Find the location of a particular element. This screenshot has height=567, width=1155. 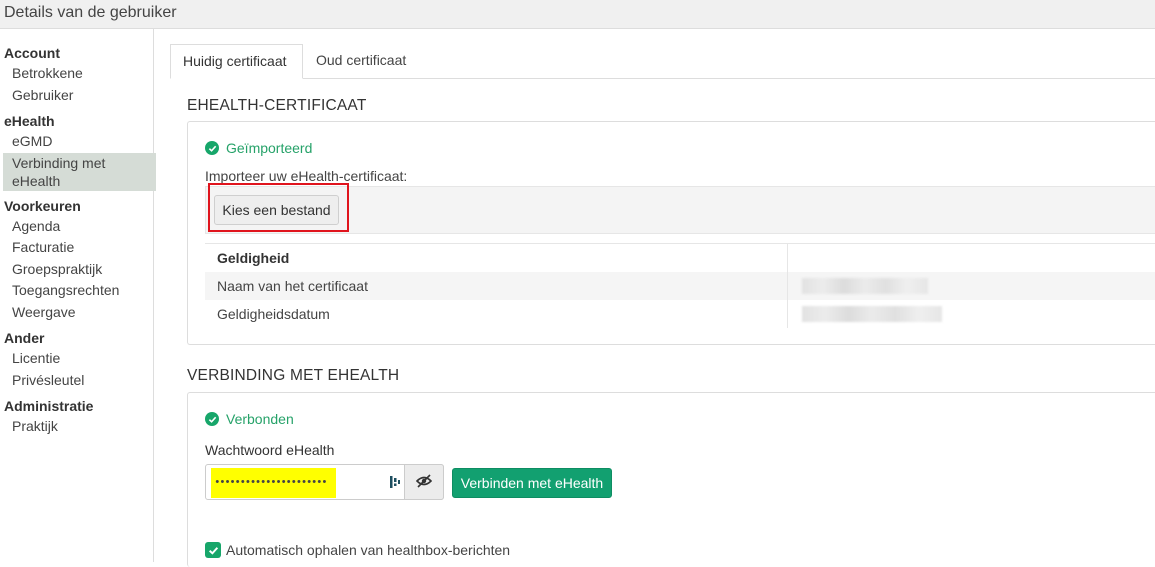

sidebar-group-administratie: Administratie Praktijk is located at coordinates (76, 417).